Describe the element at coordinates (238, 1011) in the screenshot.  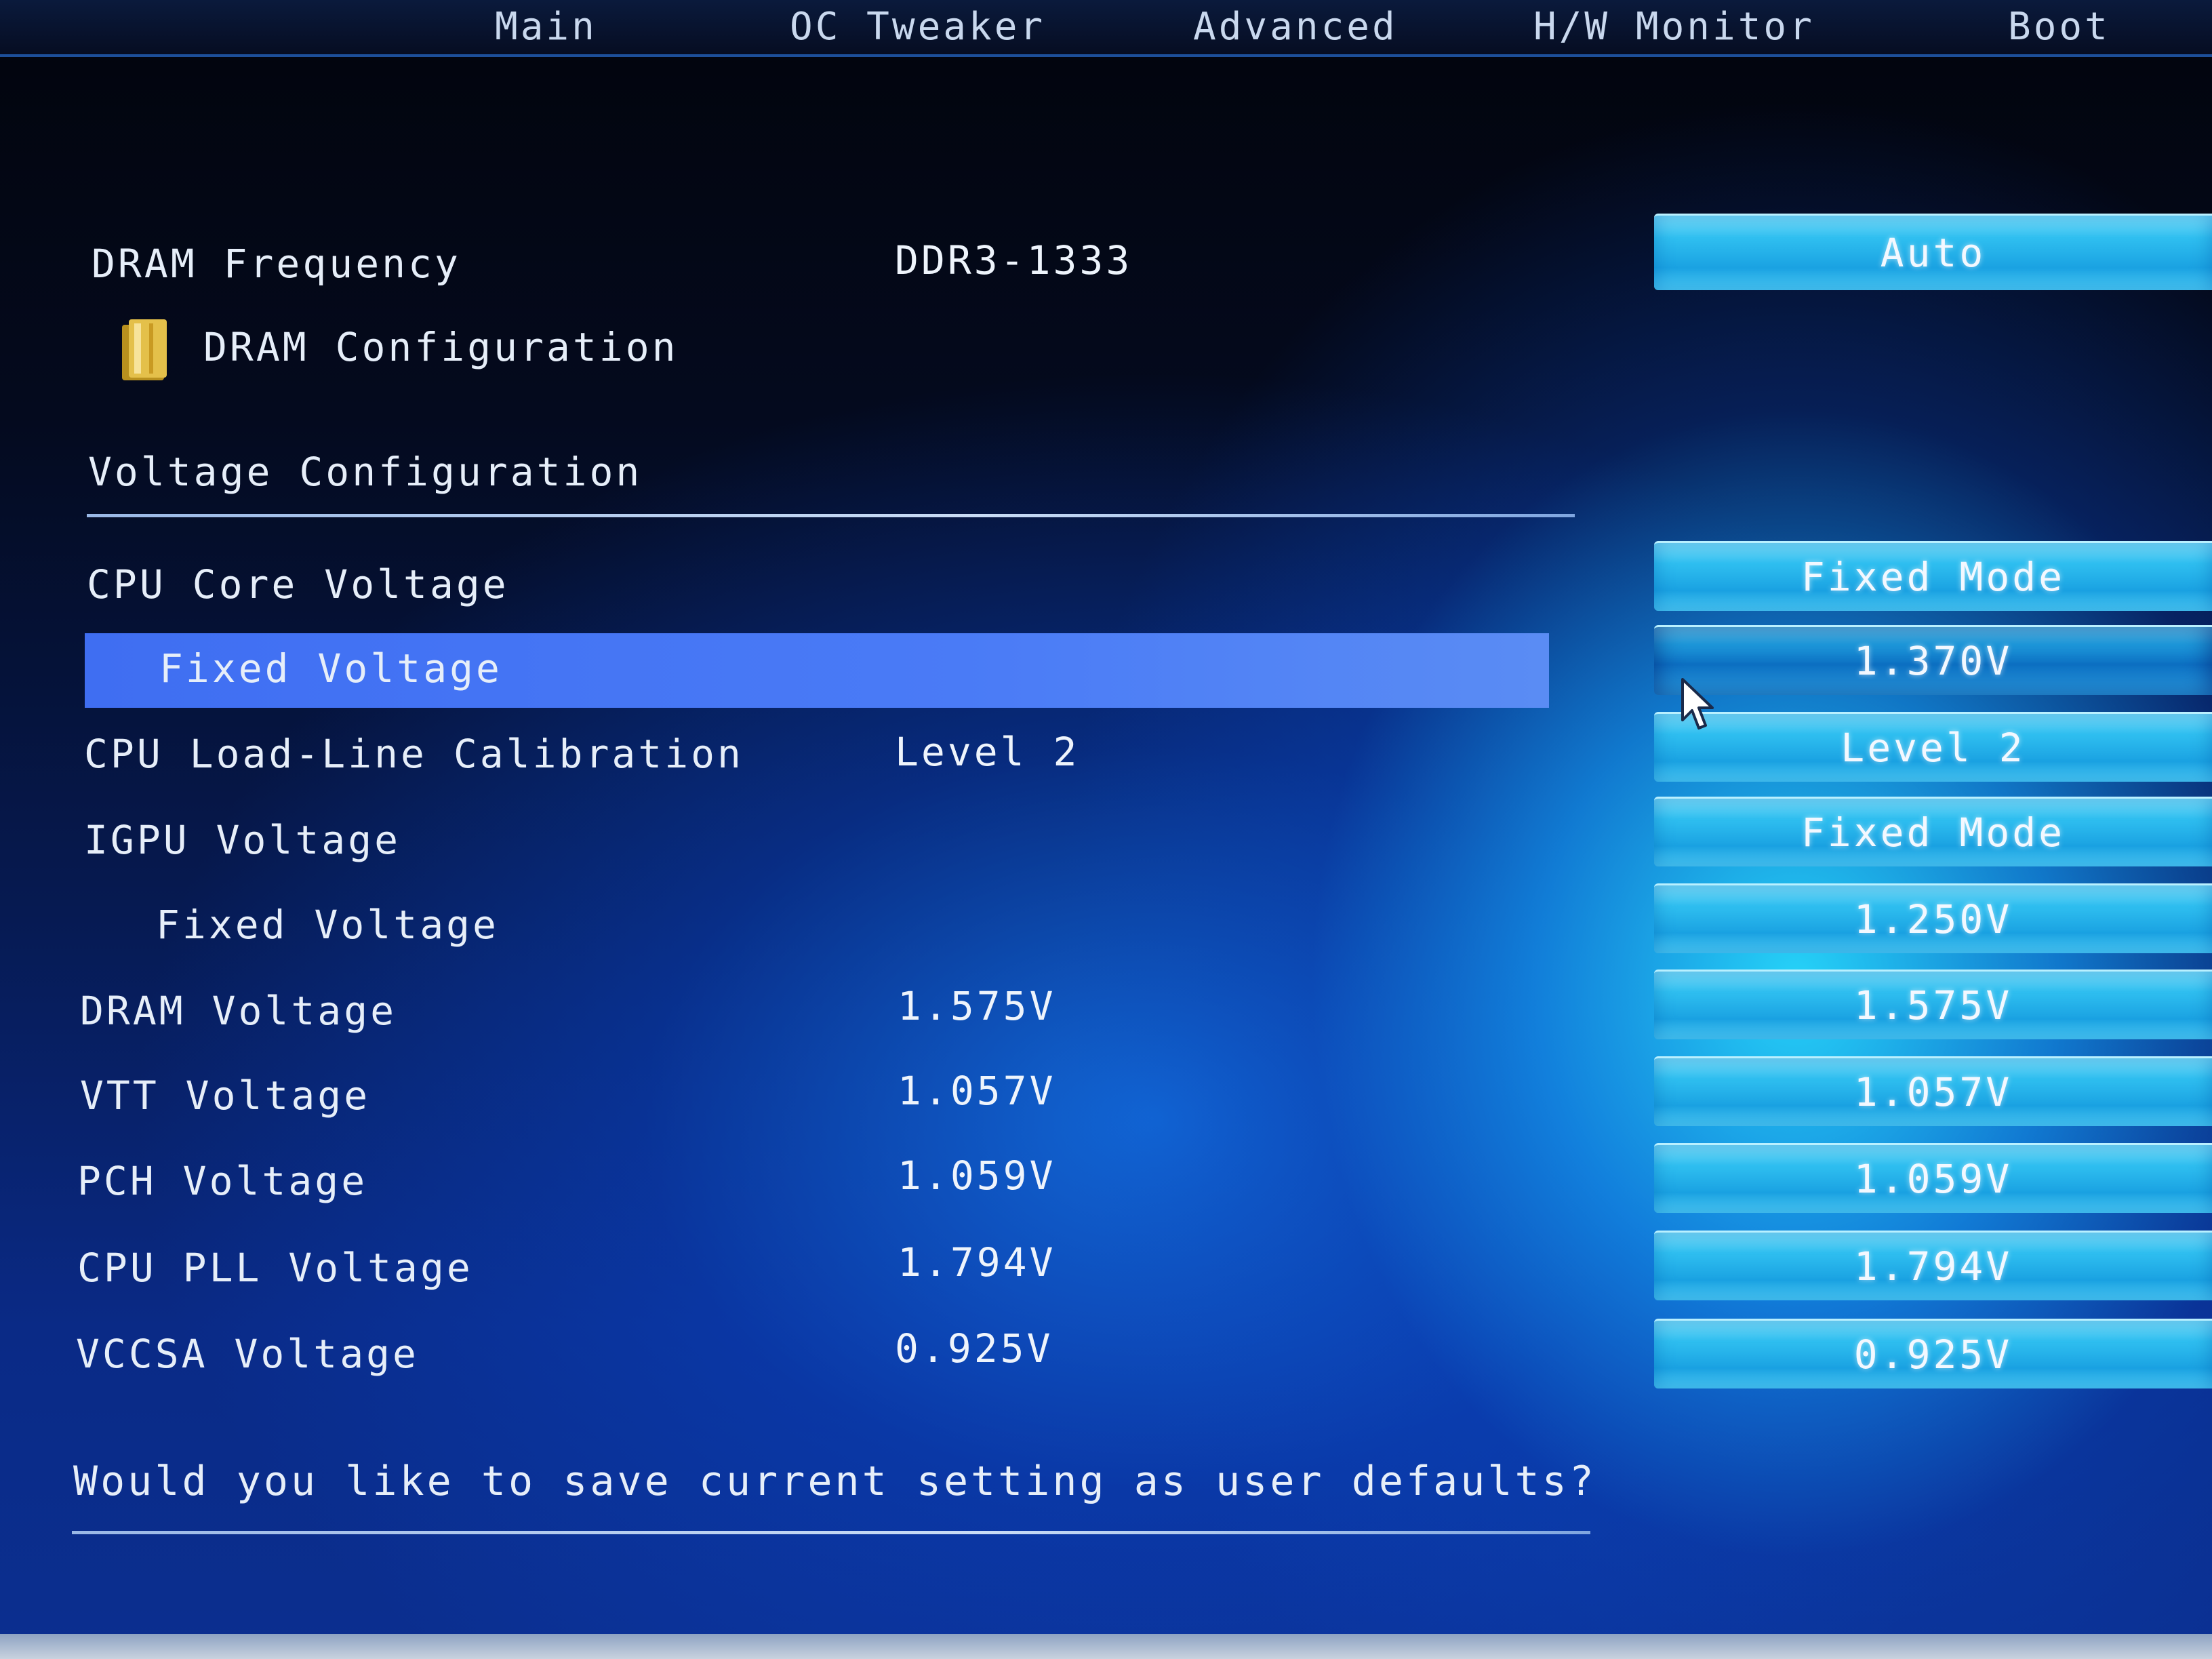
I see `dram-voltage-label: DRAM Voltage` at that location.